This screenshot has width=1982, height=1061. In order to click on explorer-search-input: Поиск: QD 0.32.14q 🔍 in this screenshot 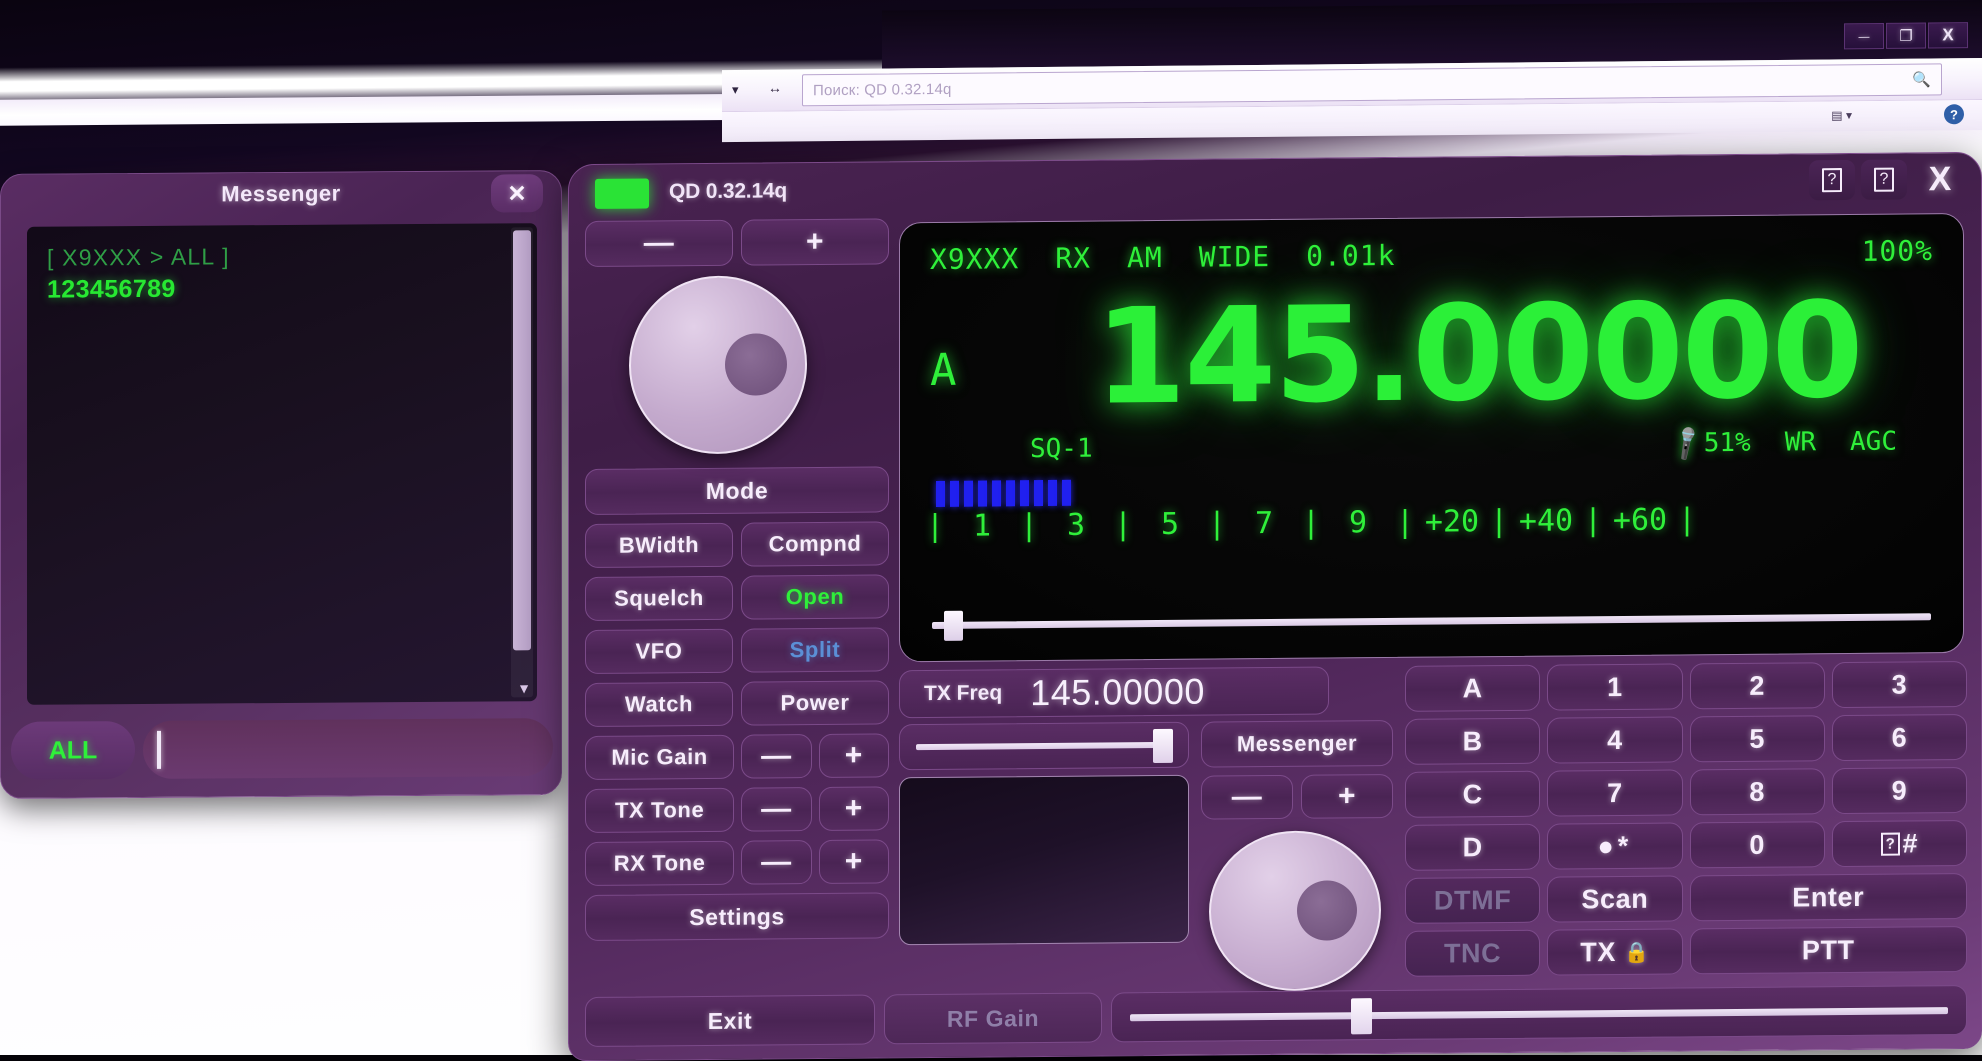, I will do `click(1372, 85)`.